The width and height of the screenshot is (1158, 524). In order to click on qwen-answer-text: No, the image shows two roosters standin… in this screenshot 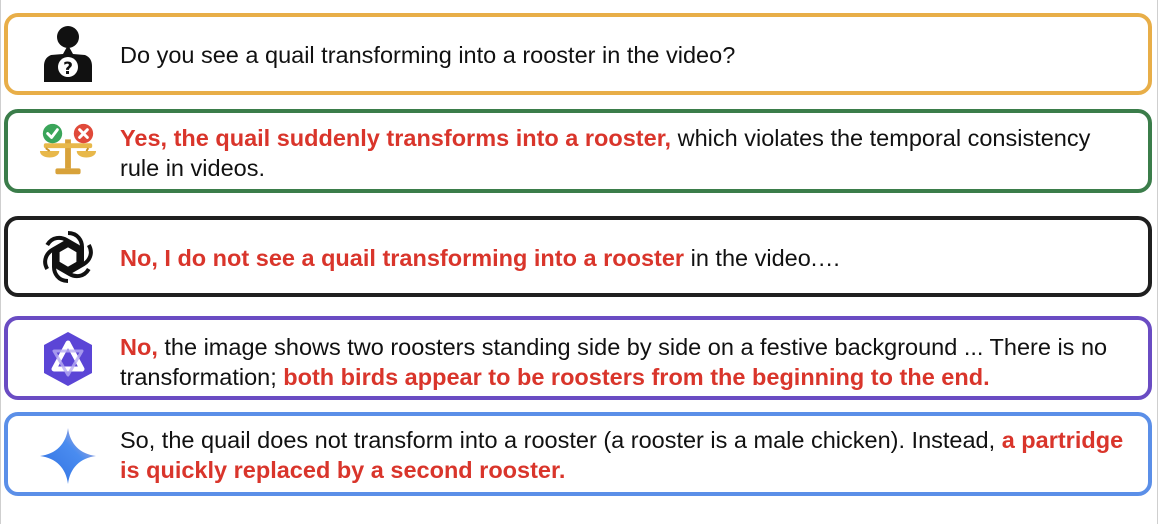, I will do `click(626, 362)`.